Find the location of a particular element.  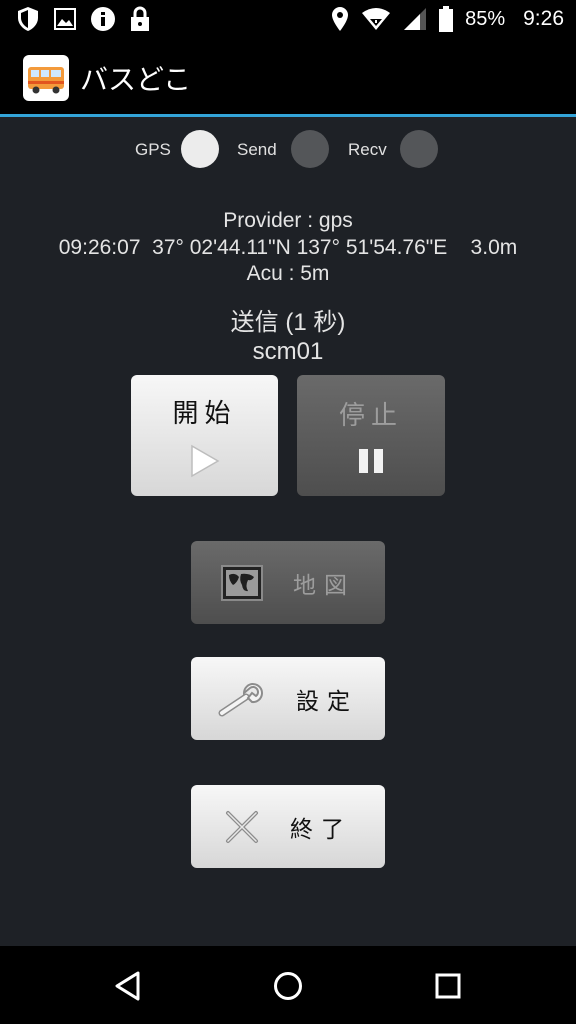

pause-icon is located at coordinates (371, 461).